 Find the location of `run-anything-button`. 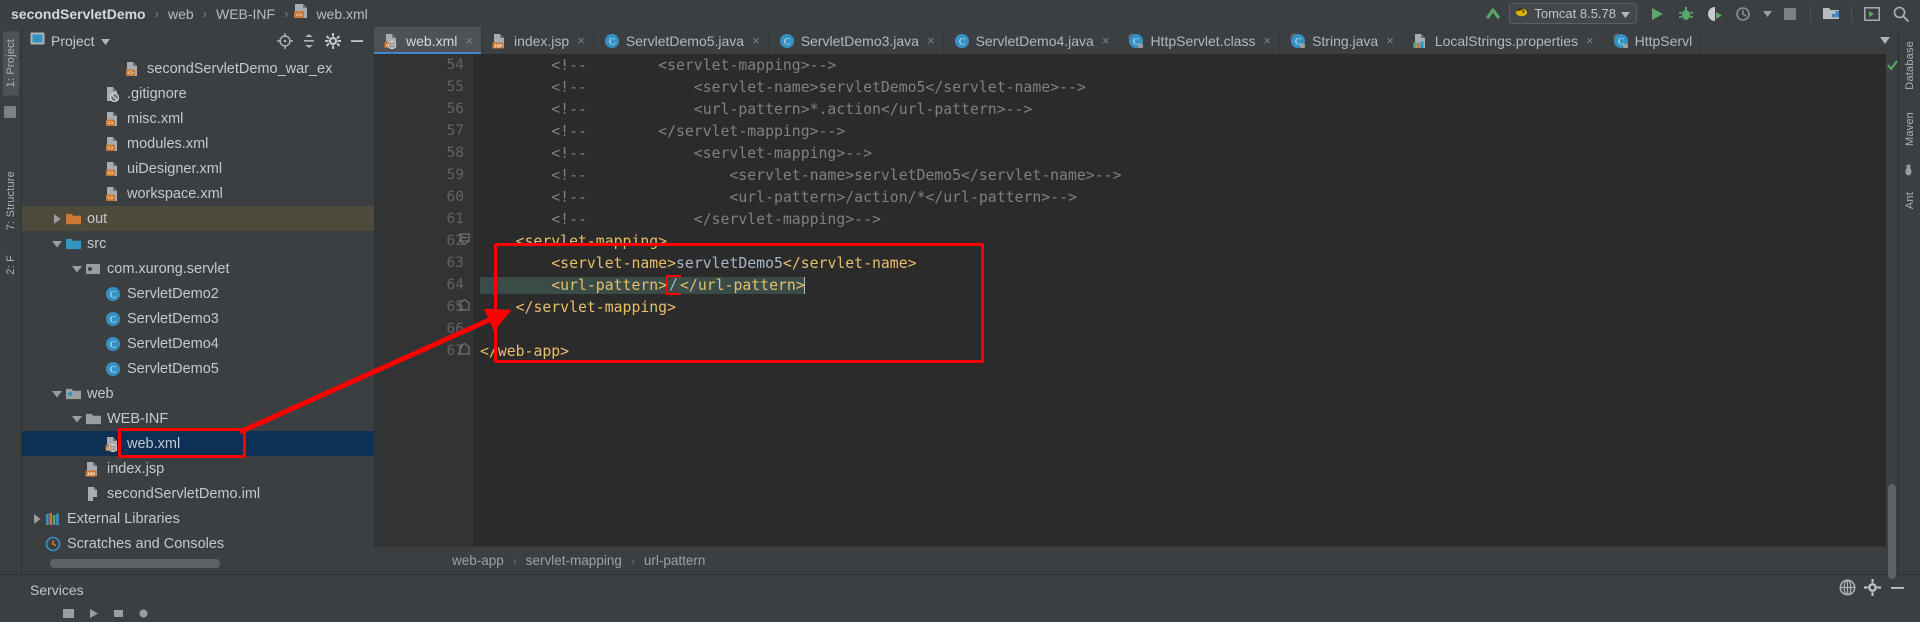

run-anything-button is located at coordinates (1872, 14).